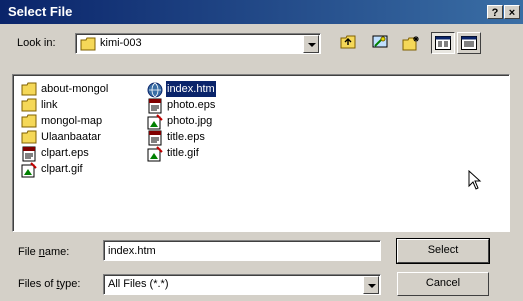 Image resolution: width=523 pixels, height=301 pixels. I want to click on file-name-value: index.htm, so click(132, 251).